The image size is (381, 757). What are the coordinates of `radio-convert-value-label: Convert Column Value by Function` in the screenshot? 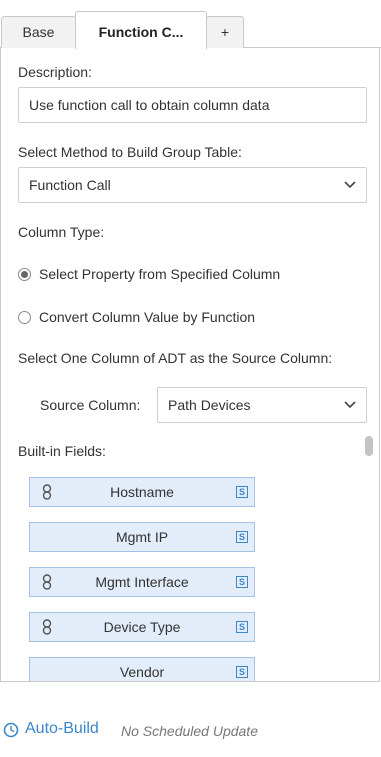 It's located at (147, 317).